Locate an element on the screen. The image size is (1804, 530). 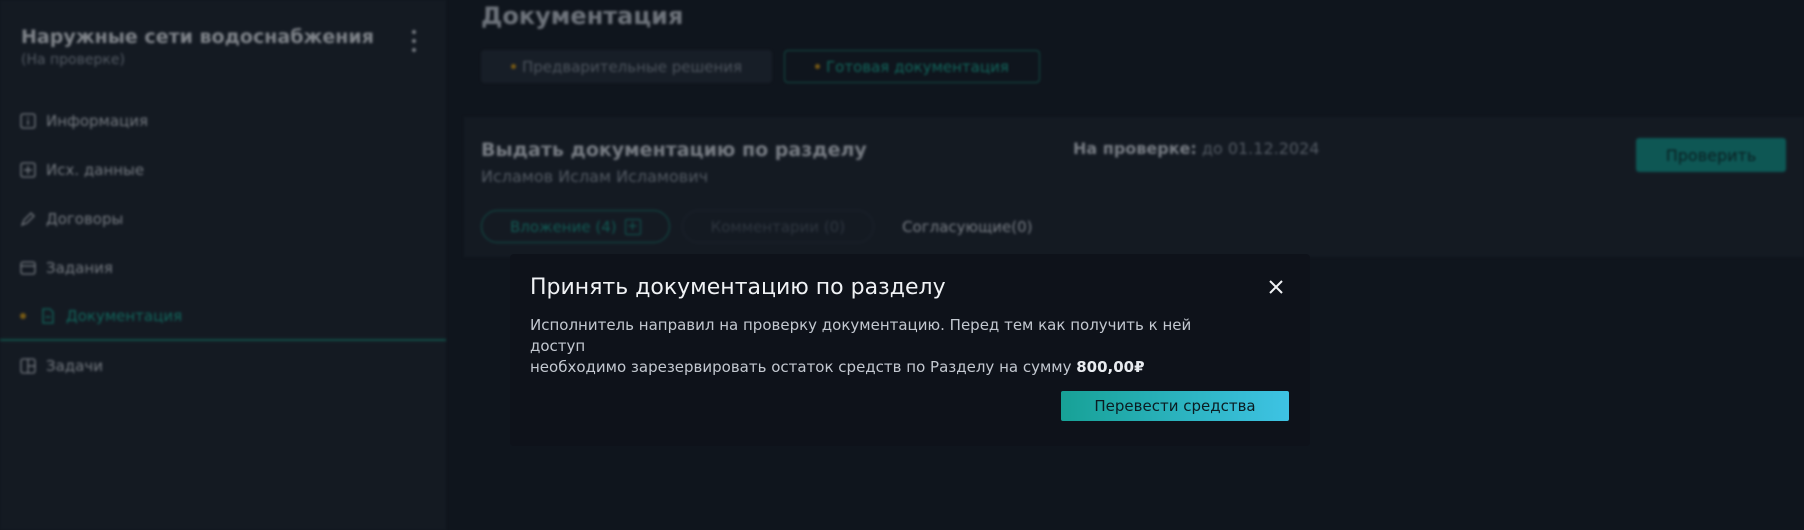
close-icon is located at coordinates (1276, 287).